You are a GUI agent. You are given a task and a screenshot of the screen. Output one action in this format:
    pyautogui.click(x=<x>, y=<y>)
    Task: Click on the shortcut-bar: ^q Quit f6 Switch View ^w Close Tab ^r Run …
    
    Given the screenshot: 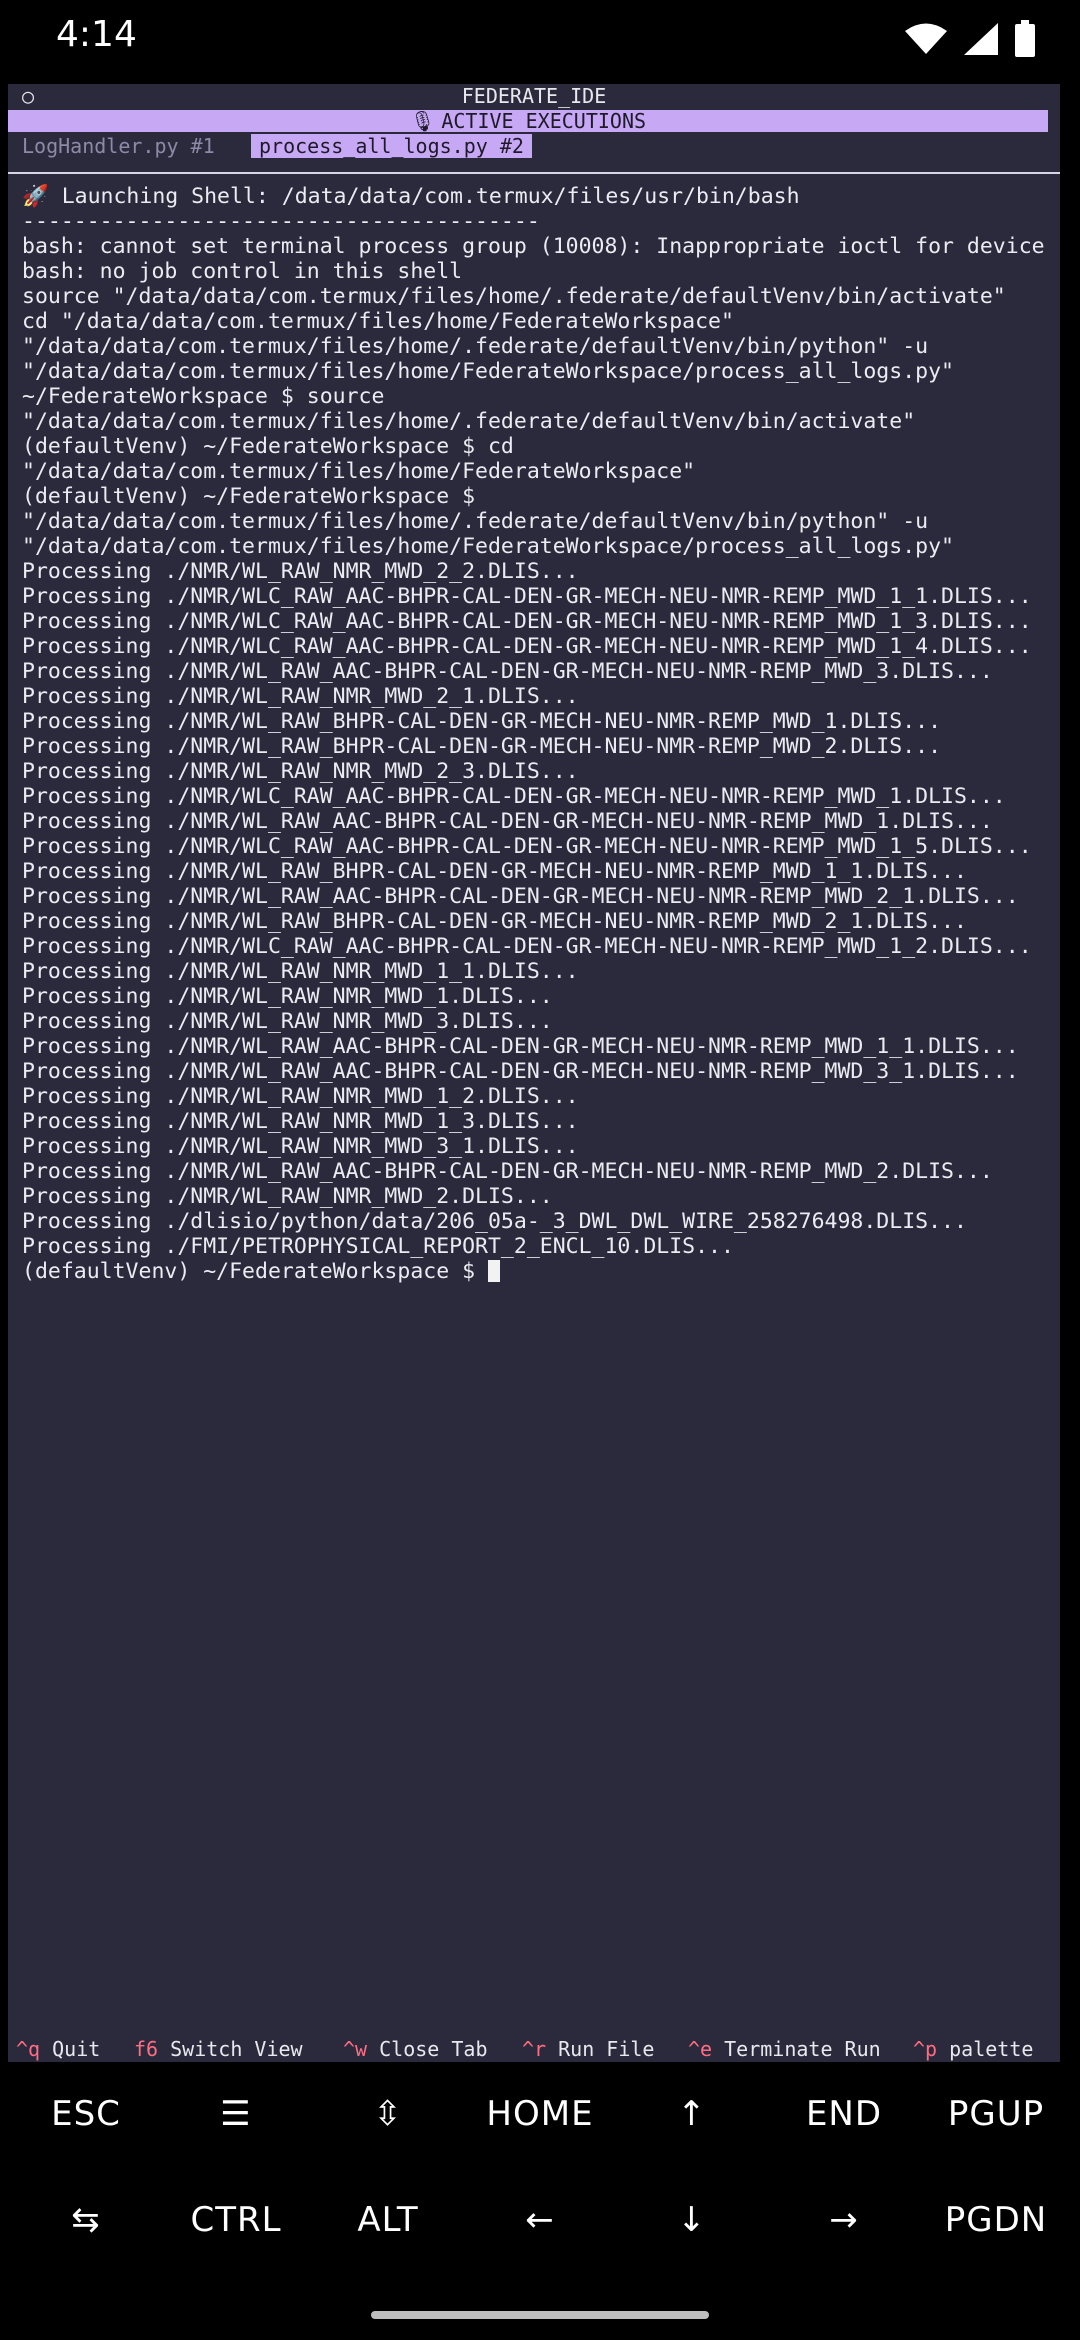 What is the action you would take?
    pyautogui.click(x=534, y=2049)
    